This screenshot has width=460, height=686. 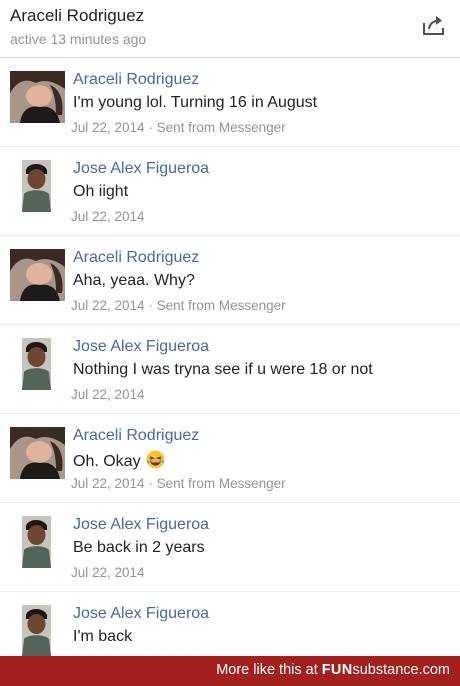 I want to click on message-text-content: Oh. Okay, so click(x=107, y=461).